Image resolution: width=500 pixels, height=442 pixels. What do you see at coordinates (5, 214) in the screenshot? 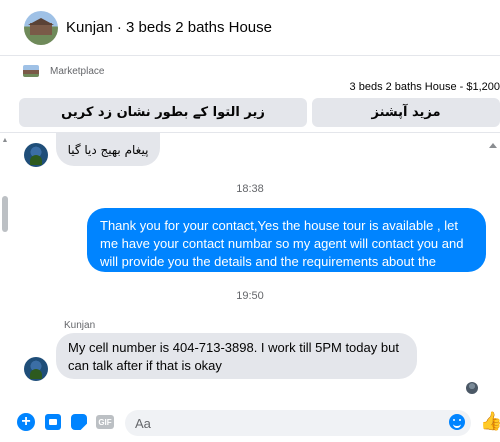
I see `scrollbar-thumb` at bounding box center [5, 214].